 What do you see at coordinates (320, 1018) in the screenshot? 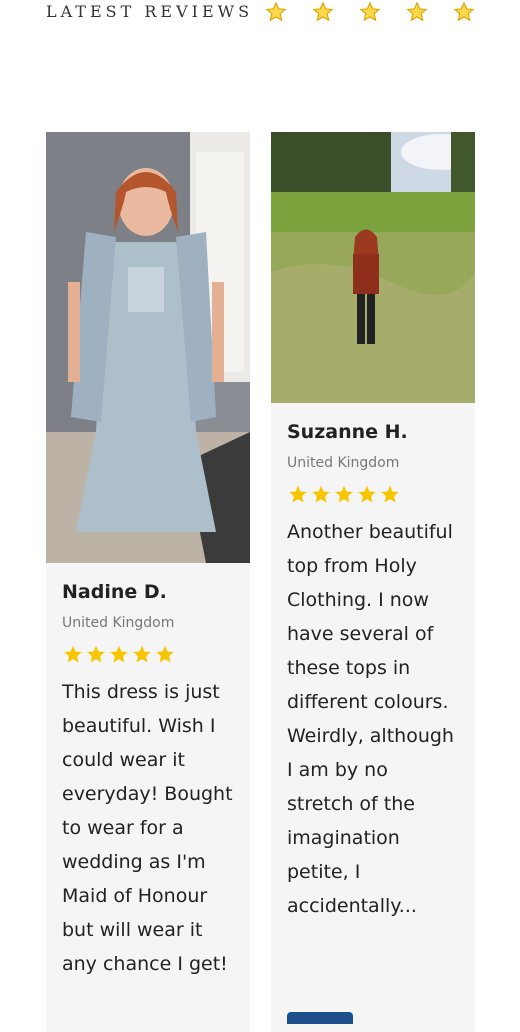
I see `product-thumbnail` at bounding box center [320, 1018].